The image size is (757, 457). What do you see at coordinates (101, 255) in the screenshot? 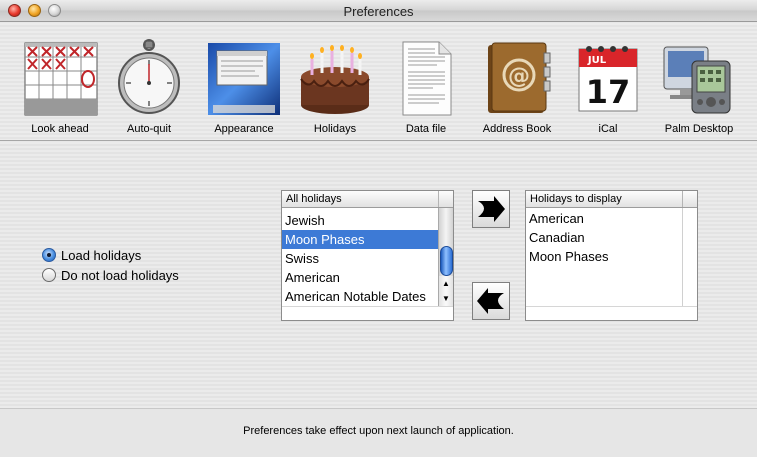
I see `load-holidays-label: Load holidays` at bounding box center [101, 255].